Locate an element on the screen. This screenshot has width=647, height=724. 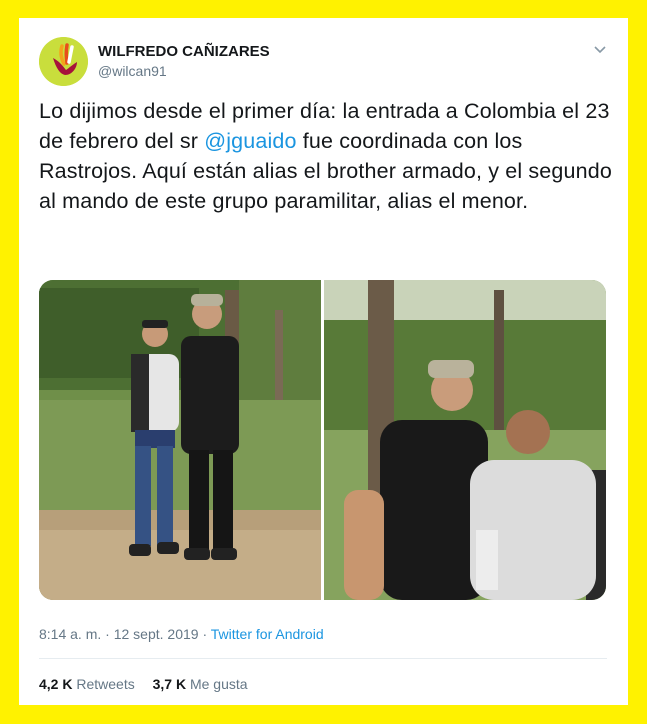
likes-label: Me gusta is located at coordinates (218, 684).